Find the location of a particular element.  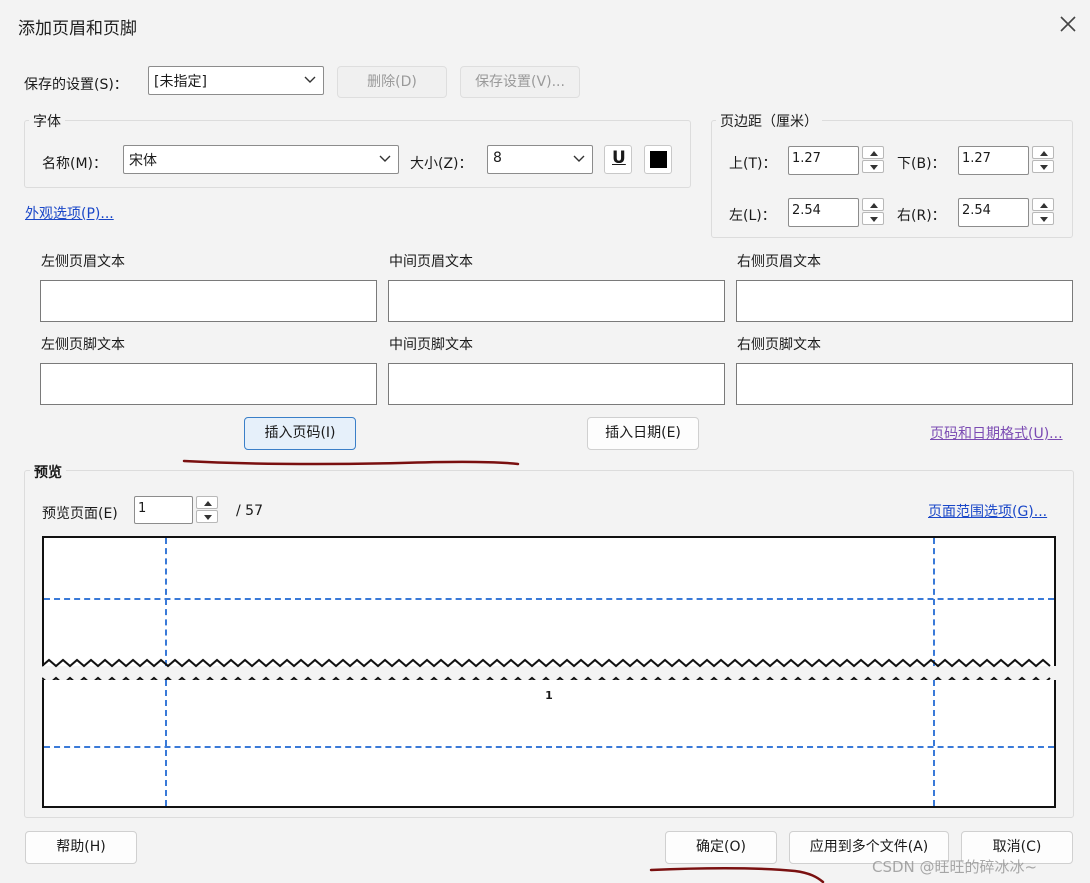

margin-left-spinner is located at coordinates (874, 212).